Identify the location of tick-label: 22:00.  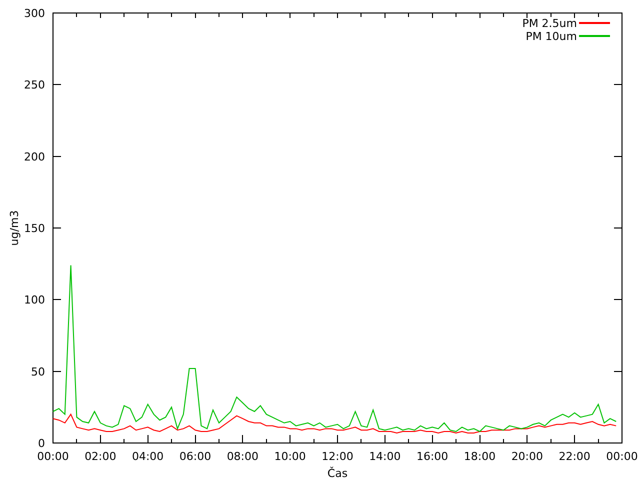
(574, 456).